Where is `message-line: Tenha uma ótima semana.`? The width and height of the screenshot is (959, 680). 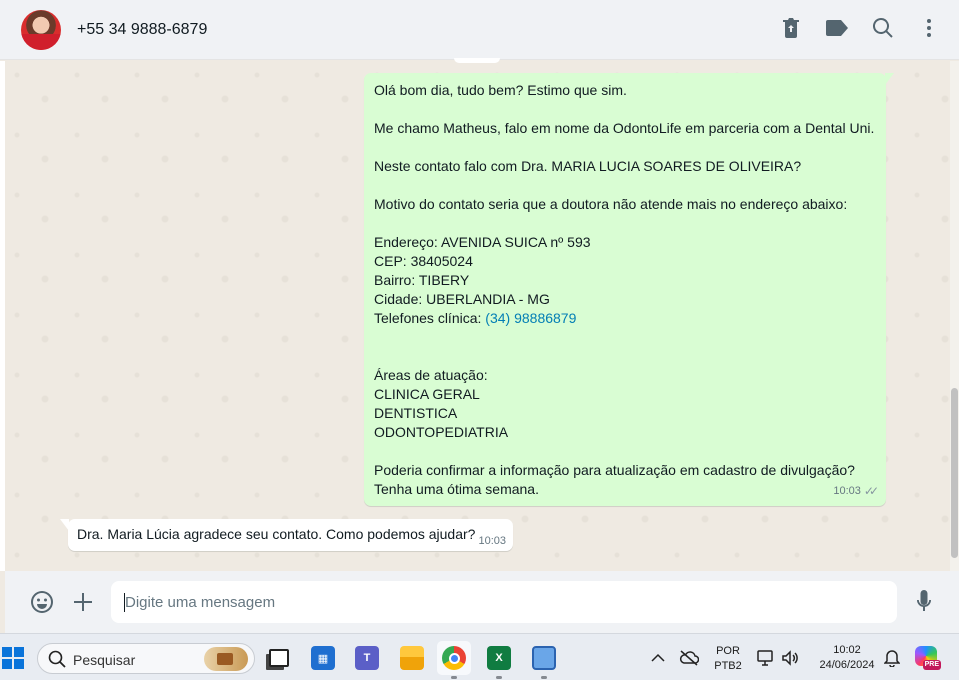 message-line: Tenha uma ótima semana. is located at coordinates (456, 489).